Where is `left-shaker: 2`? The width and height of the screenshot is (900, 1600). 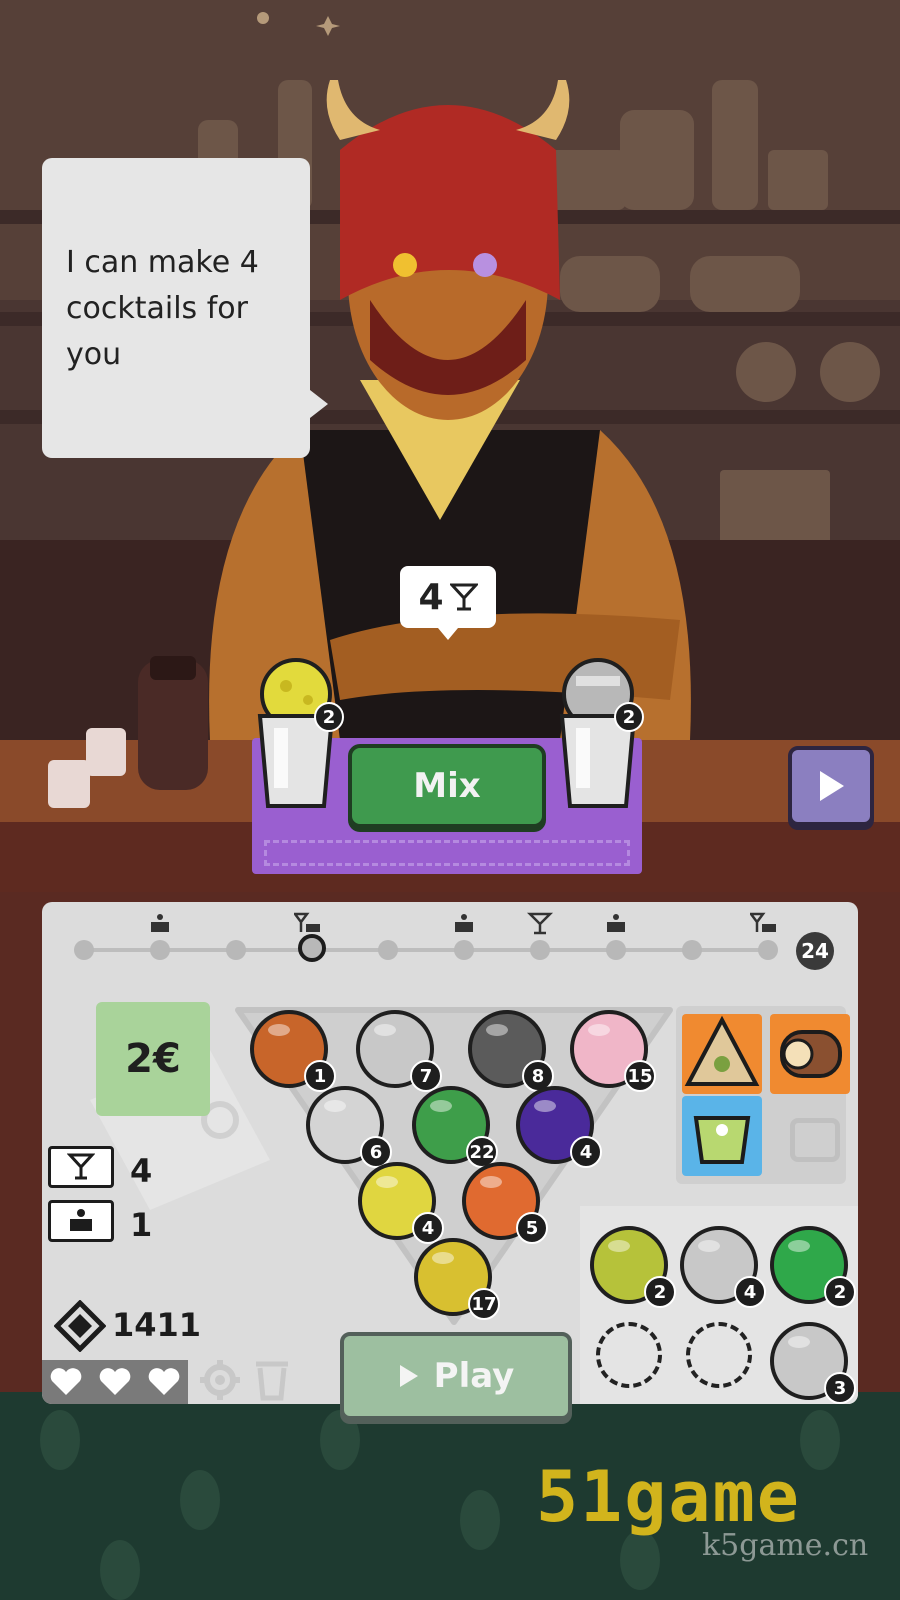 left-shaker: 2 is located at coordinates (300, 738).